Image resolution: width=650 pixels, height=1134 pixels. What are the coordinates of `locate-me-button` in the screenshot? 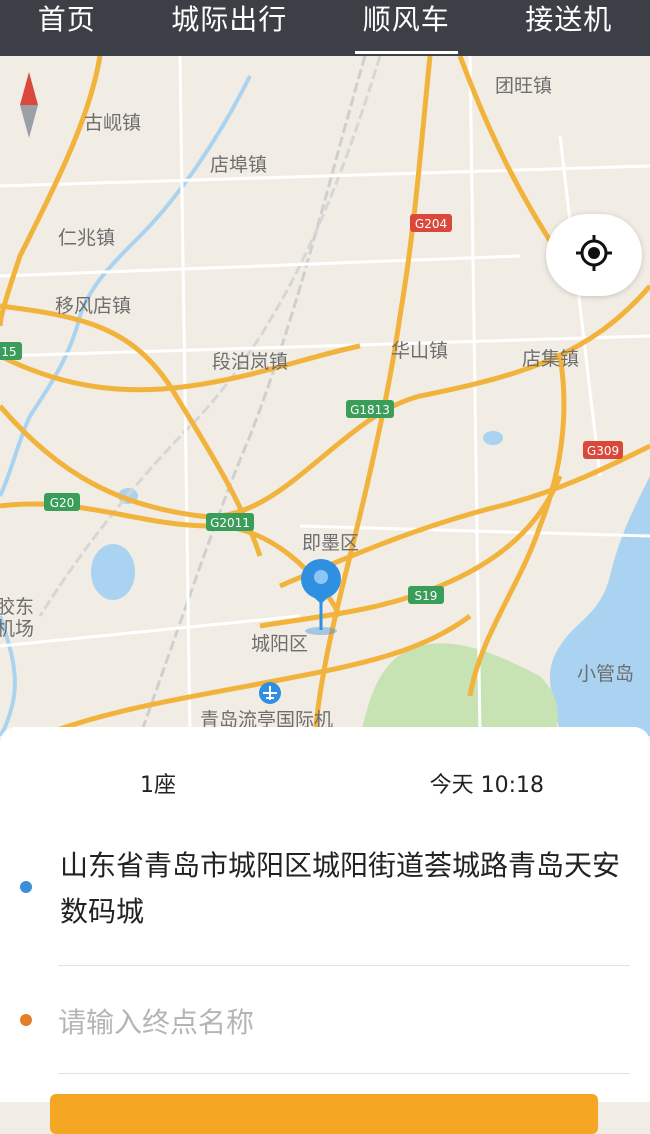 It's located at (594, 255).